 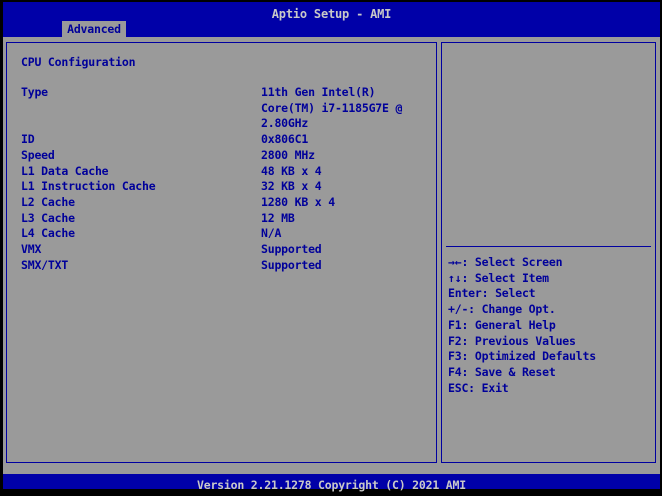 What do you see at coordinates (492, 293) in the screenshot?
I see `key-hint: Enter: Select` at bounding box center [492, 293].